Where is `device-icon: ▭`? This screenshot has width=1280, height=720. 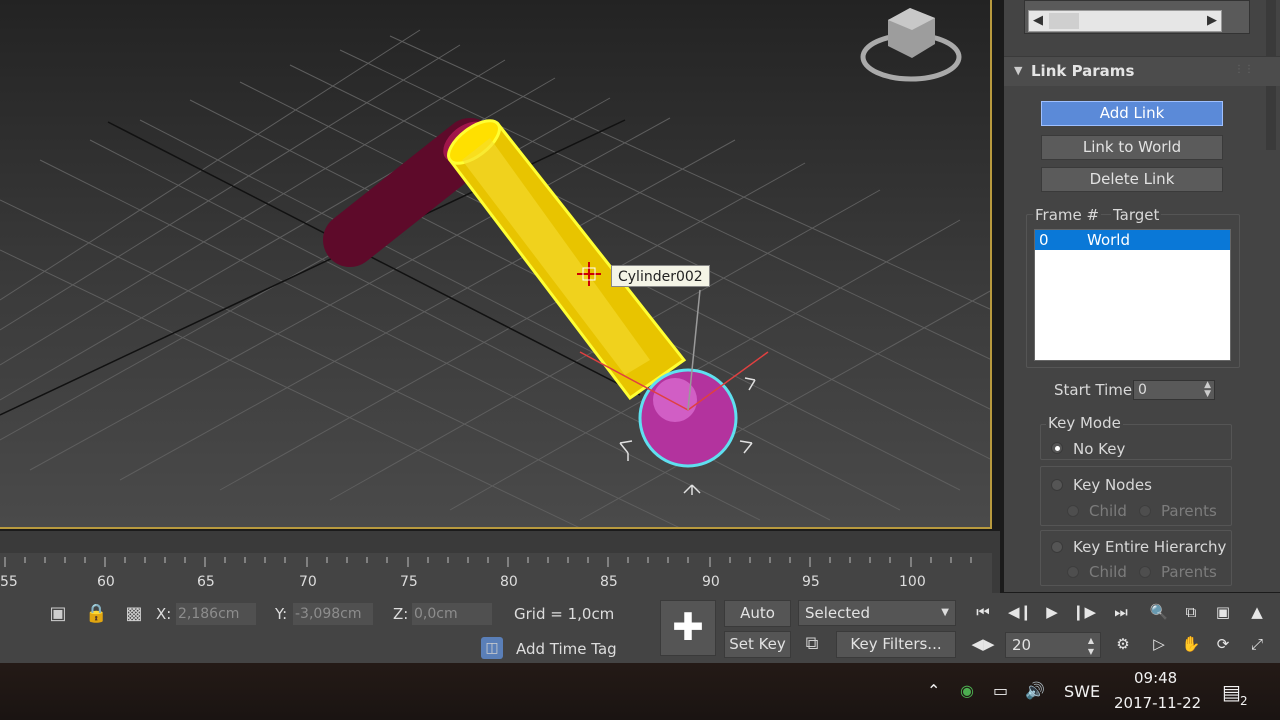 device-icon: ▭ is located at coordinates (1000, 690).